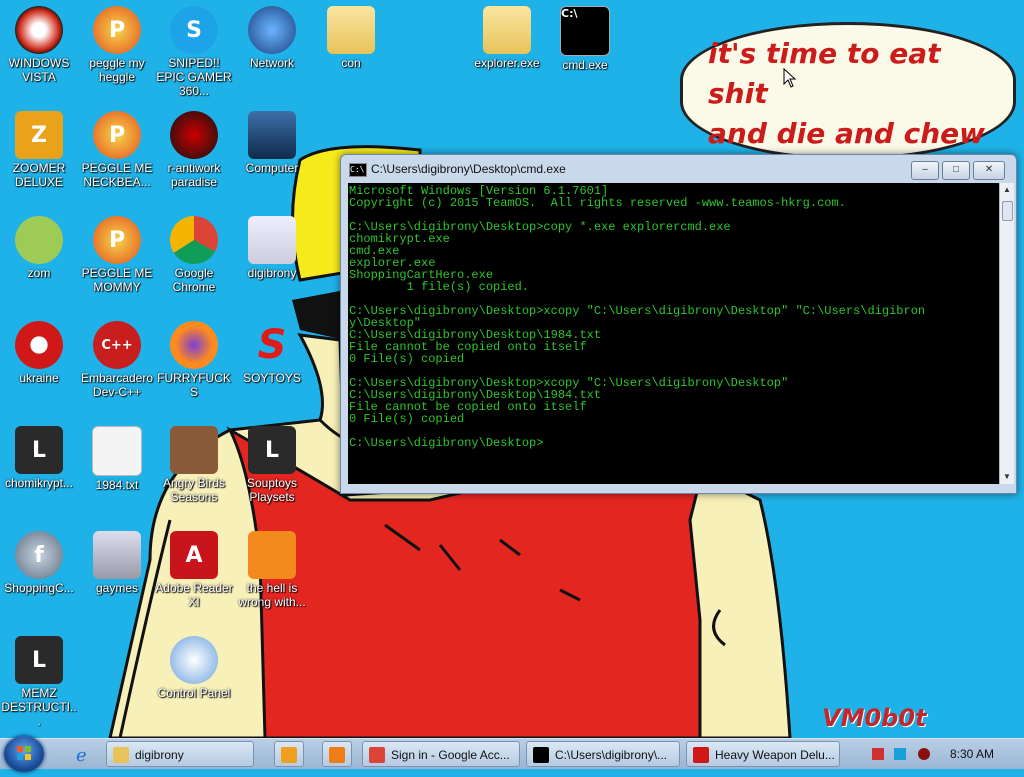 The height and width of the screenshot is (777, 1024). Describe the element at coordinates (272, 240) in the screenshot. I see `user-folder-icon` at that location.